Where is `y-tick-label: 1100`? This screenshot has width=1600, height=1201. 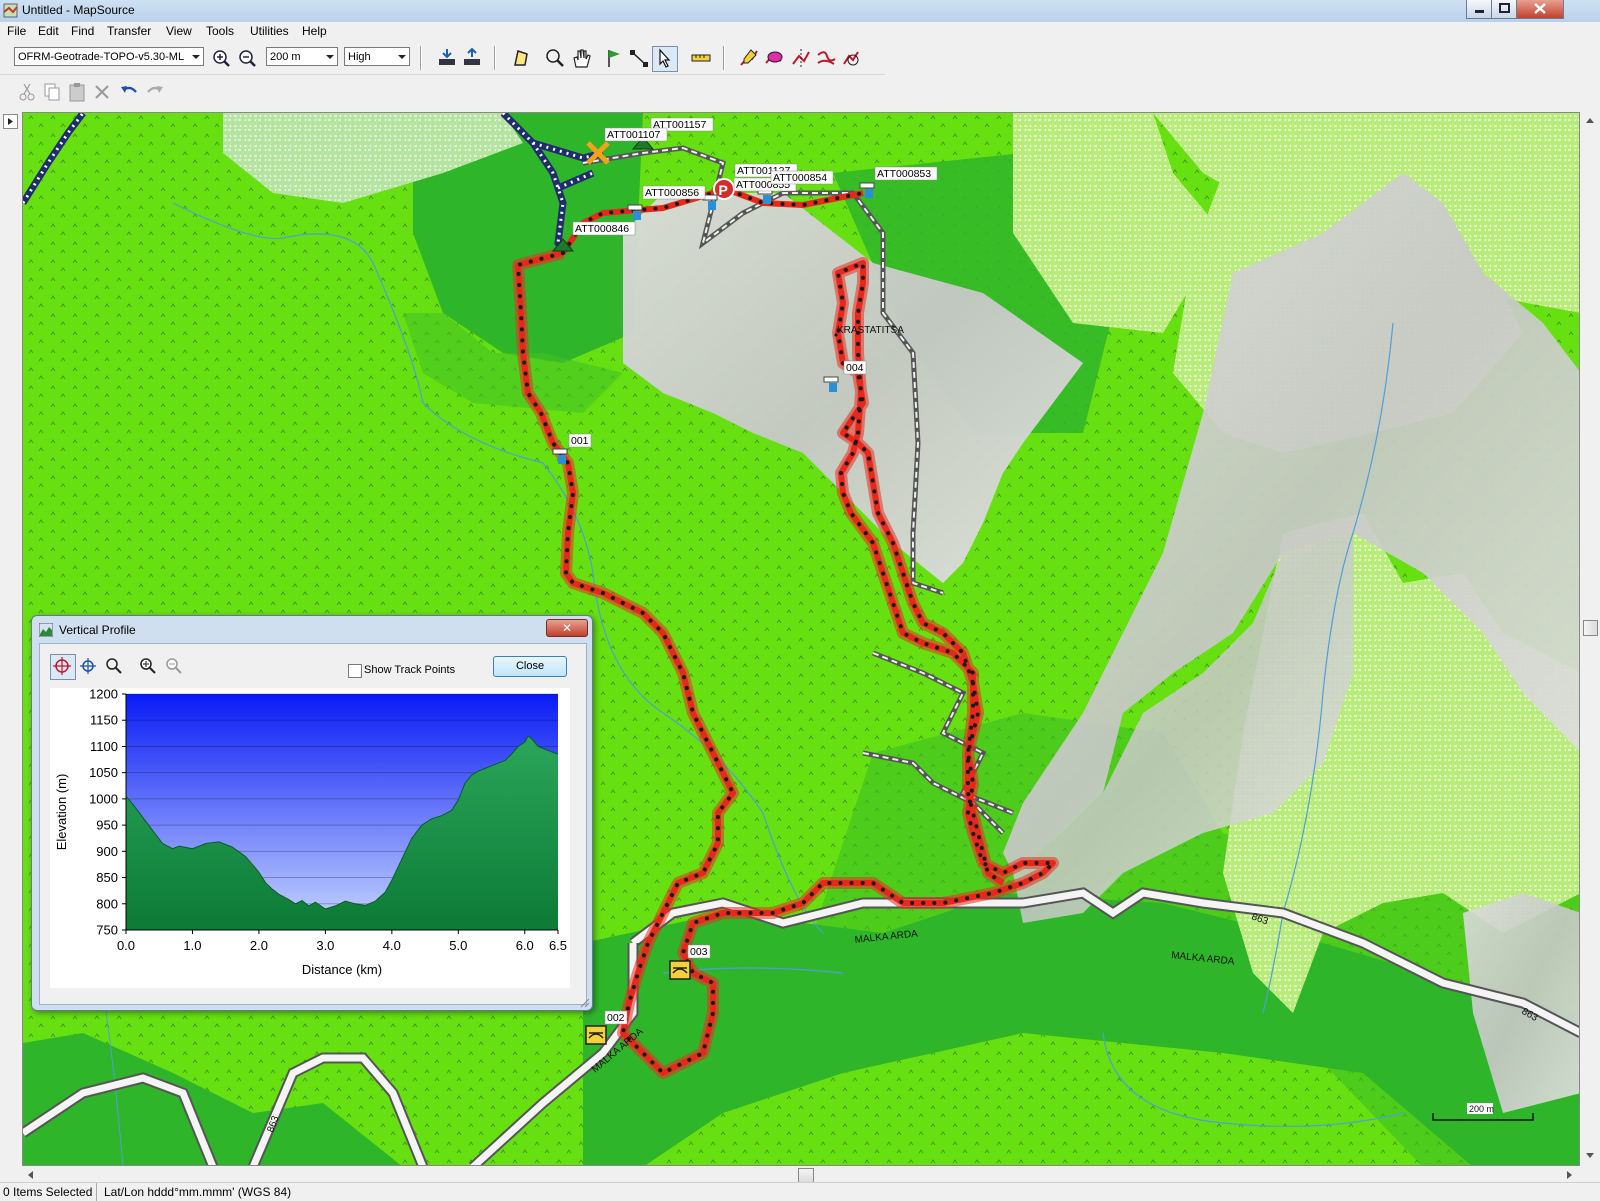 y-tick-label: 1100 is located at coordinates (104, 746).